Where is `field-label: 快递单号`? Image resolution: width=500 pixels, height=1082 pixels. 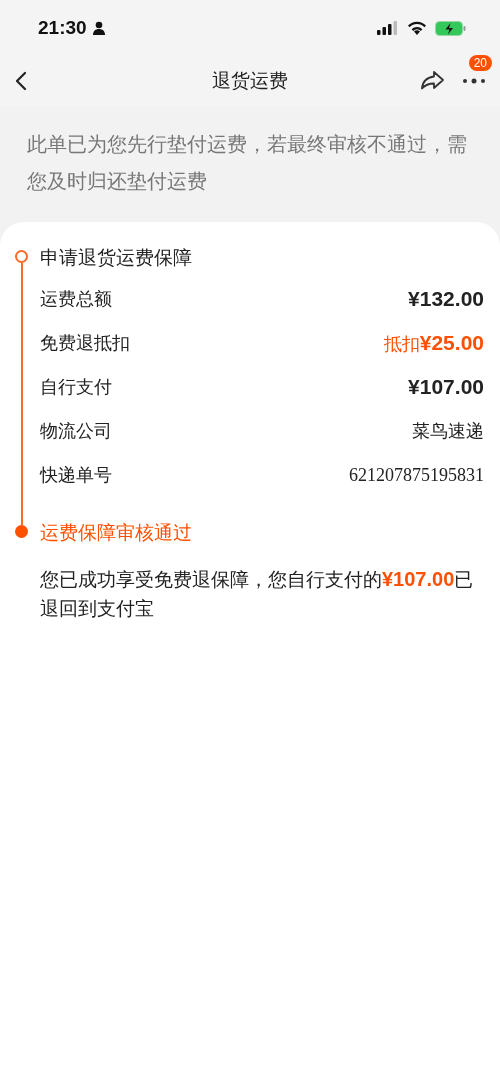 field-label: 快递单号 is located at coordinates (76, 475).